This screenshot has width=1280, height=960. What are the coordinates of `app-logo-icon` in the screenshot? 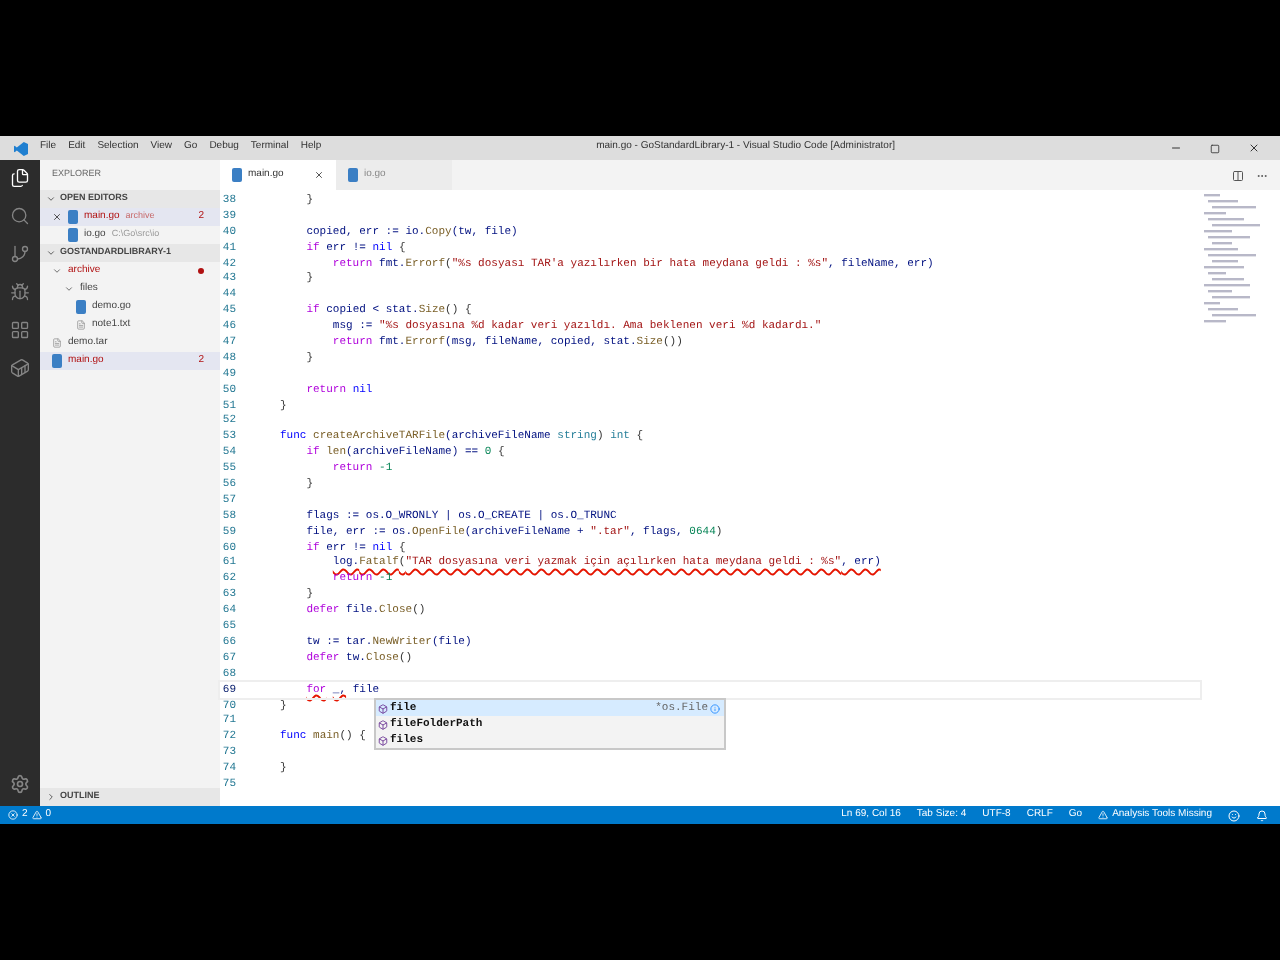 It's located at (20, 148).